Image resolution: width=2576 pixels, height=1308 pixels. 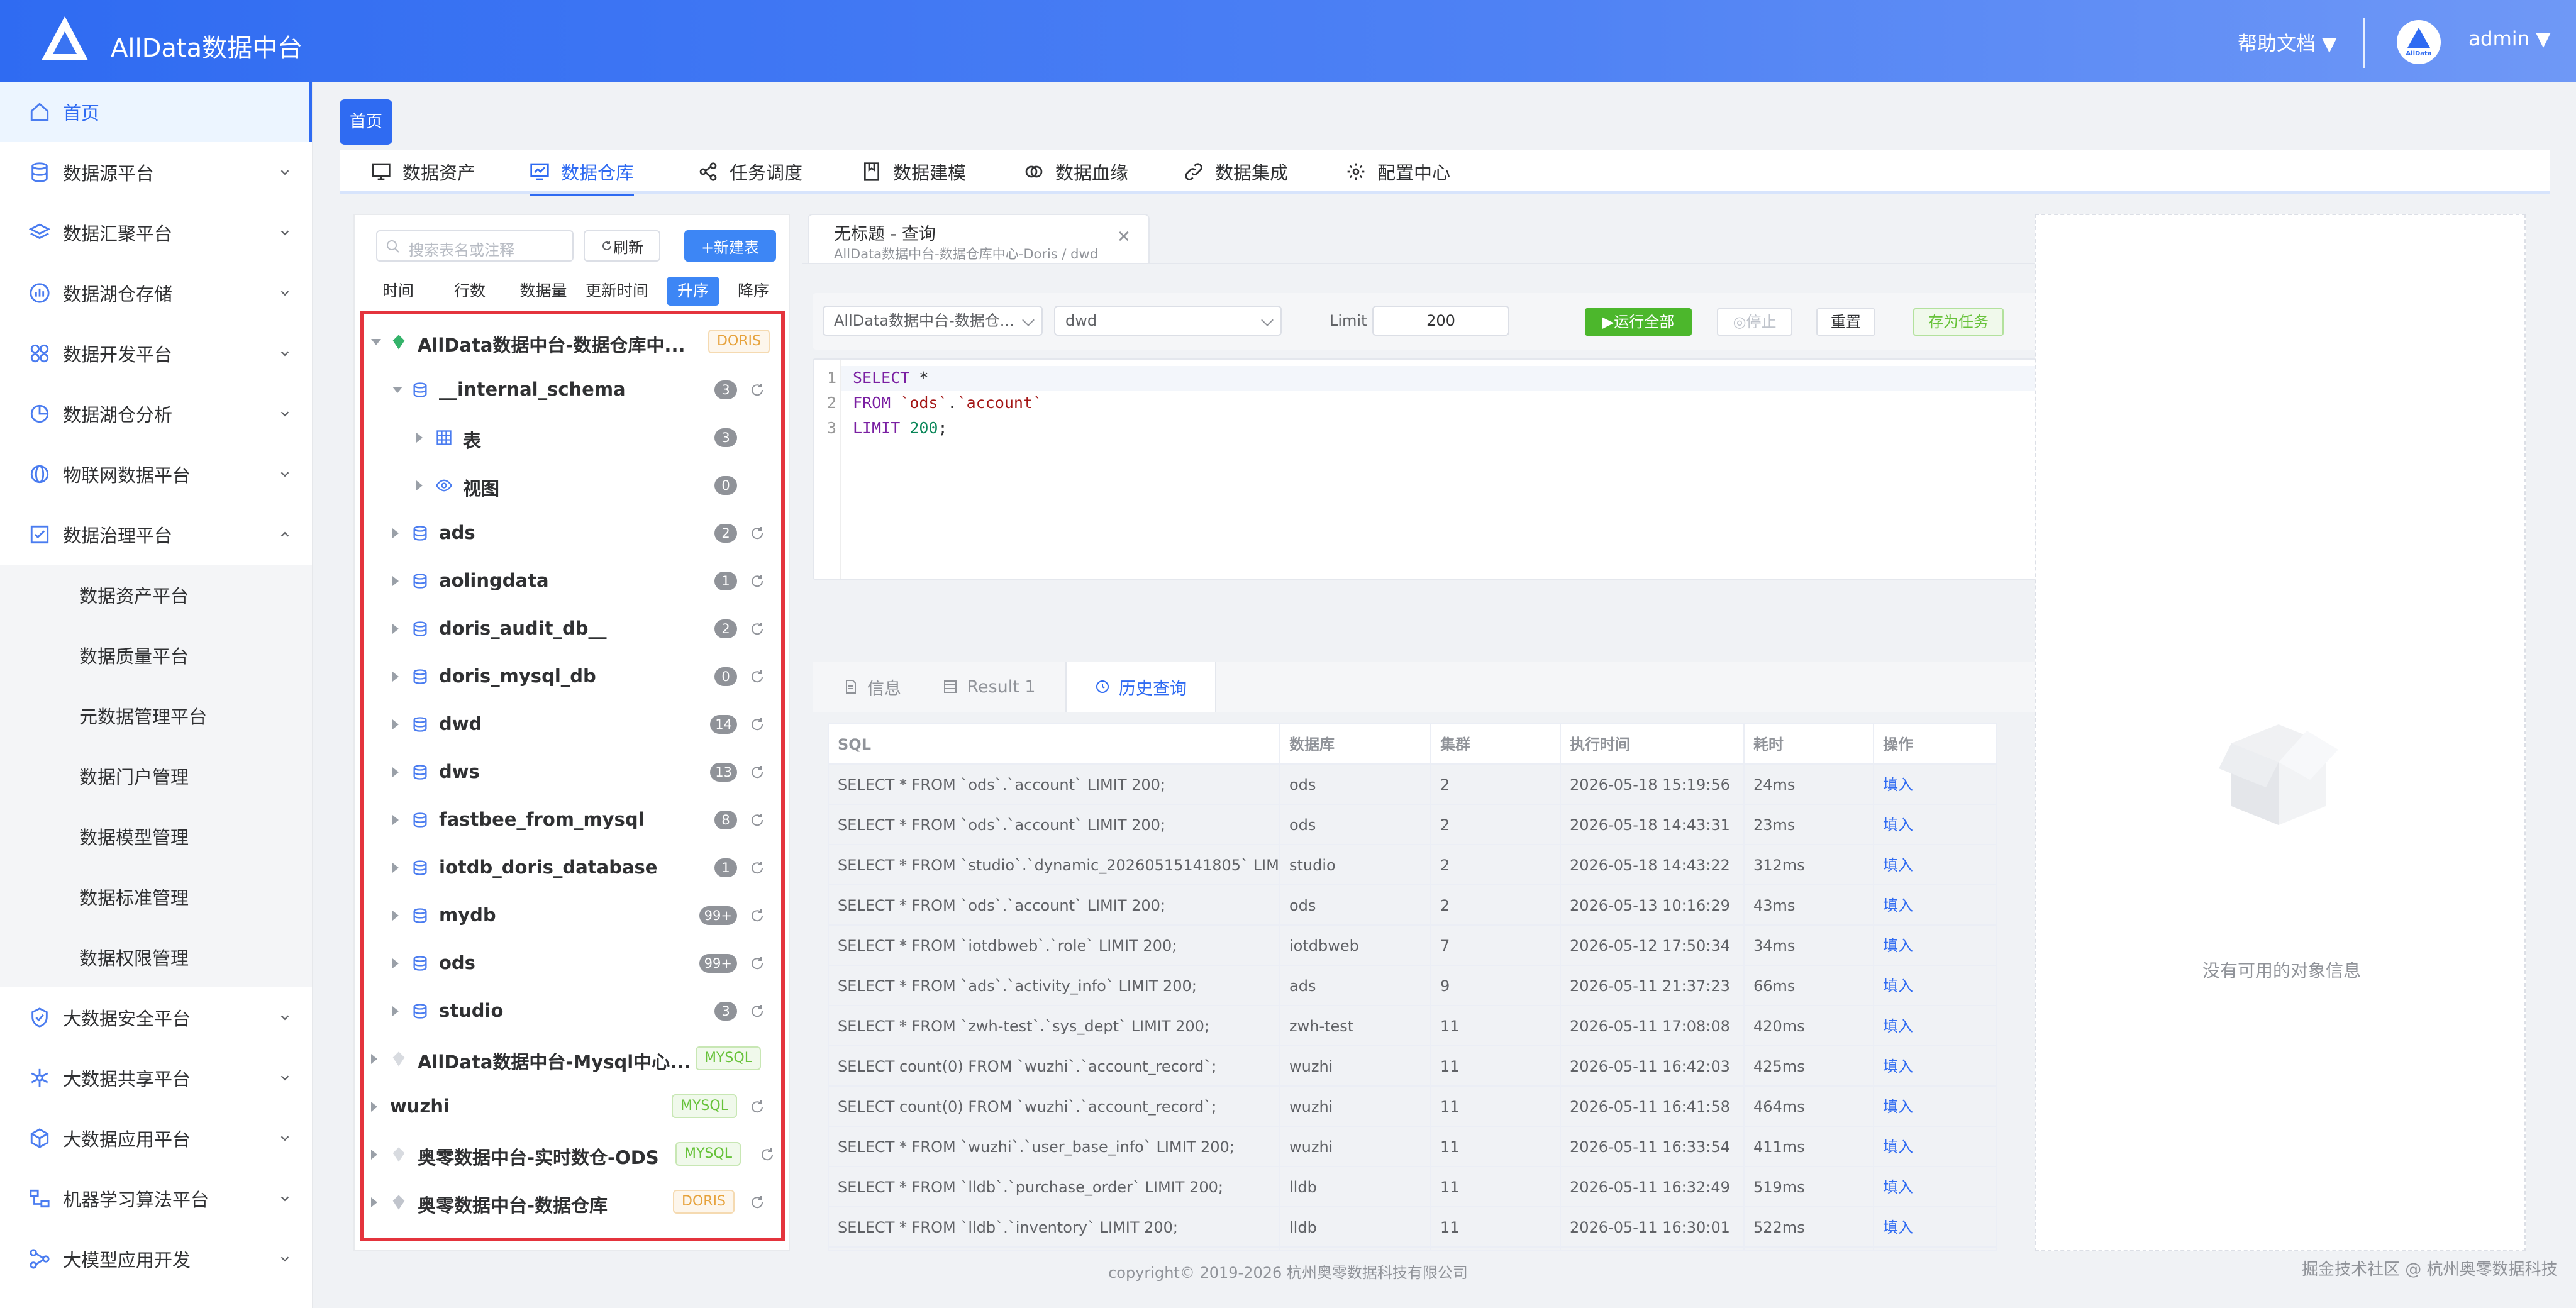 I want to click on tree-node: AllData数据中台-数据仓库中... DORIS, so click(x=572, y=342).